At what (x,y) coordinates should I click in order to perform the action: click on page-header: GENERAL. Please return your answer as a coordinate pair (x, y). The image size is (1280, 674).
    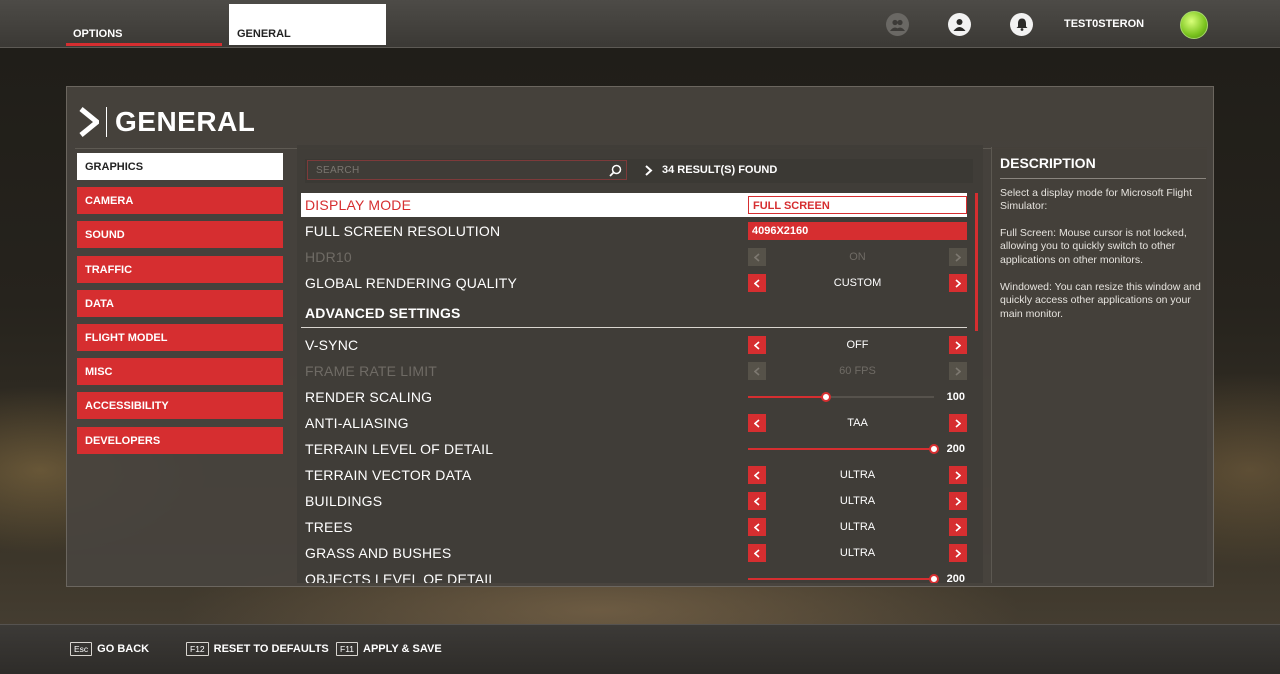
    Looking at the image, I should click on (641, 122).